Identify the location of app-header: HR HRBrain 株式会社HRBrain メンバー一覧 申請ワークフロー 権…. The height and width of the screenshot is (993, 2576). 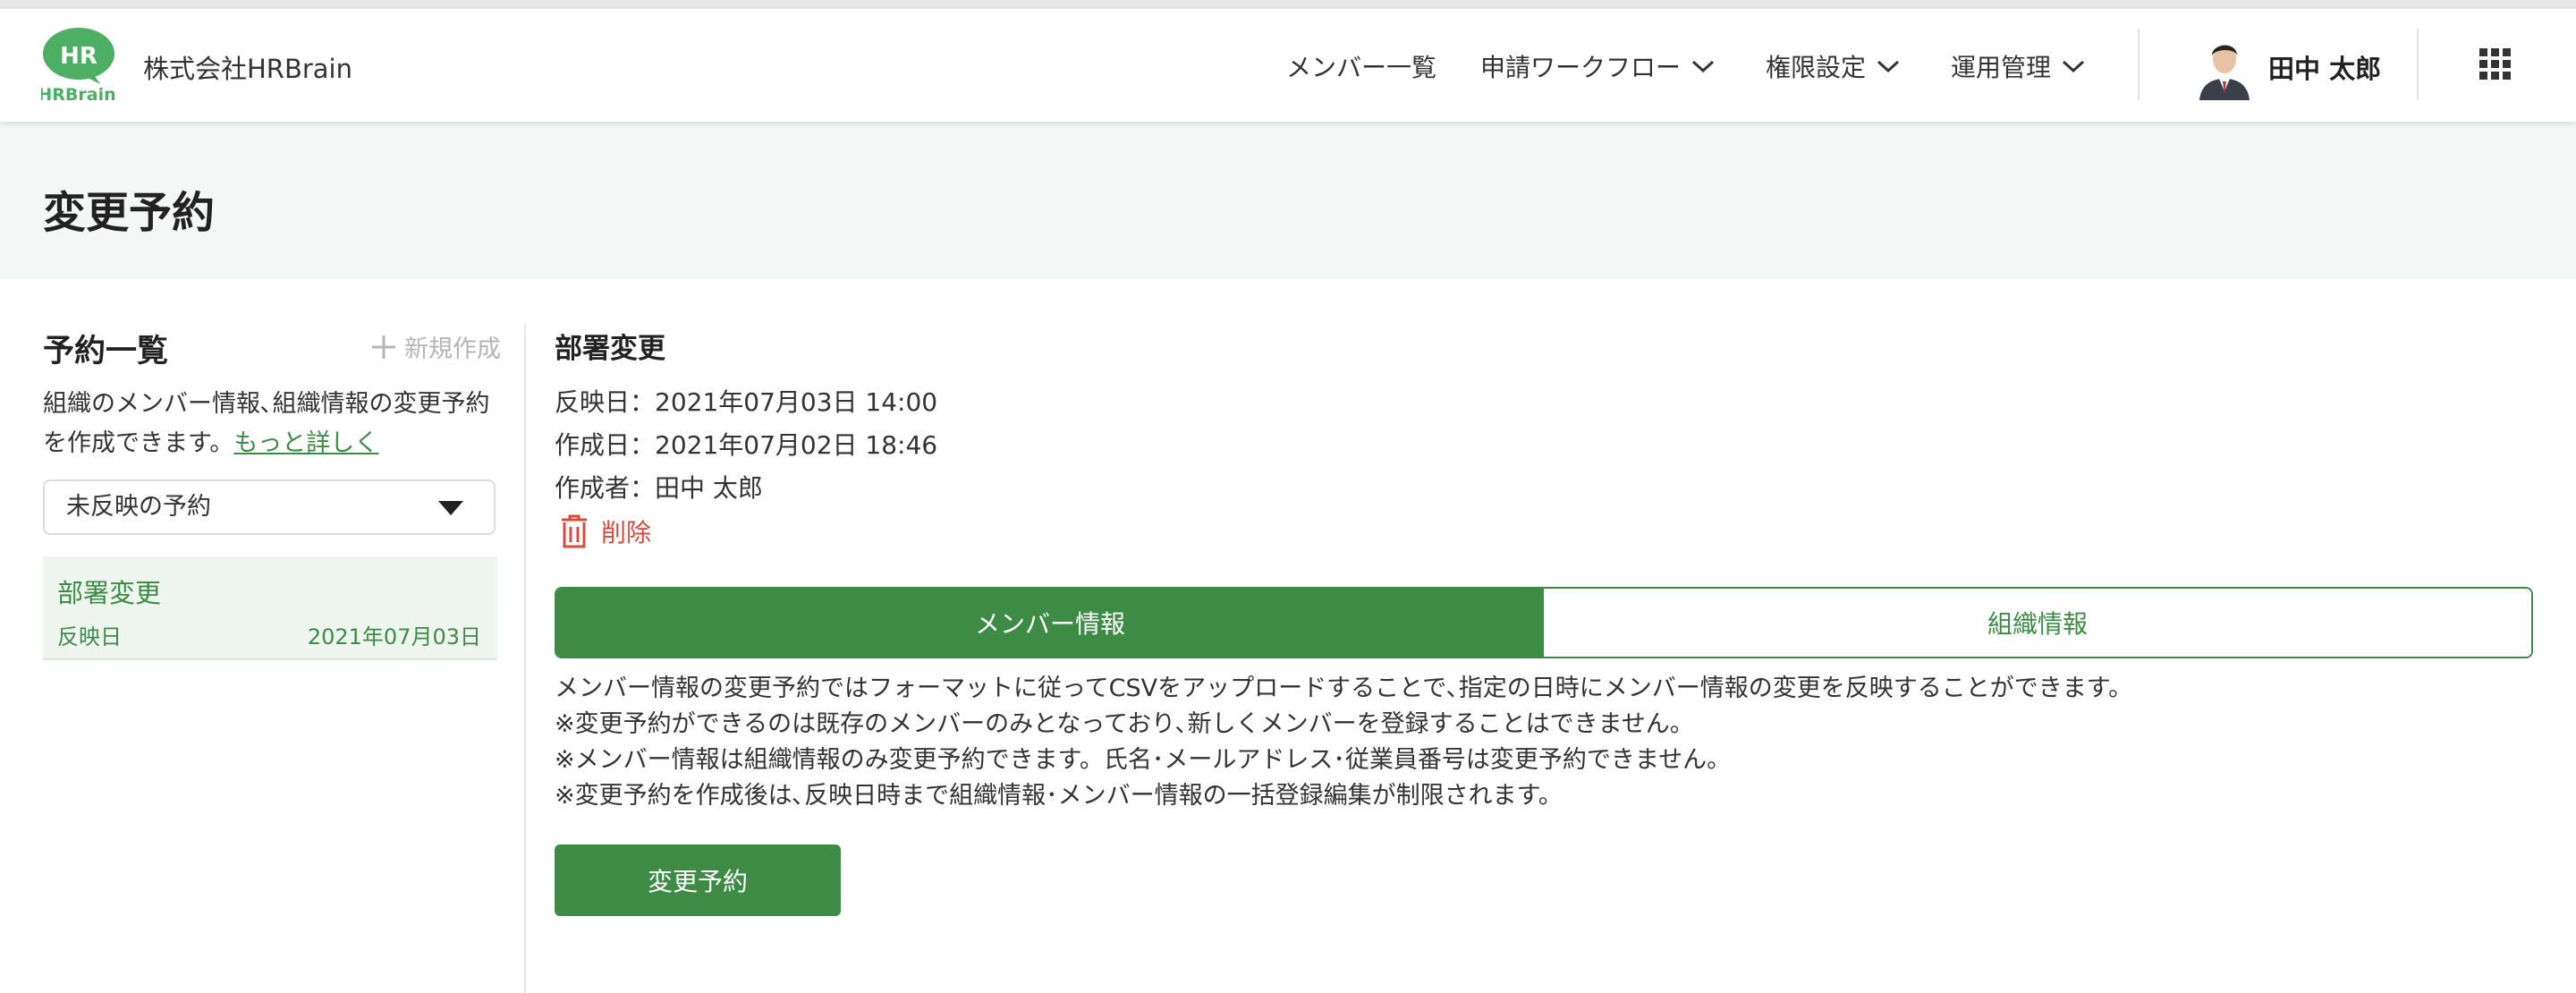
(1288, 65).